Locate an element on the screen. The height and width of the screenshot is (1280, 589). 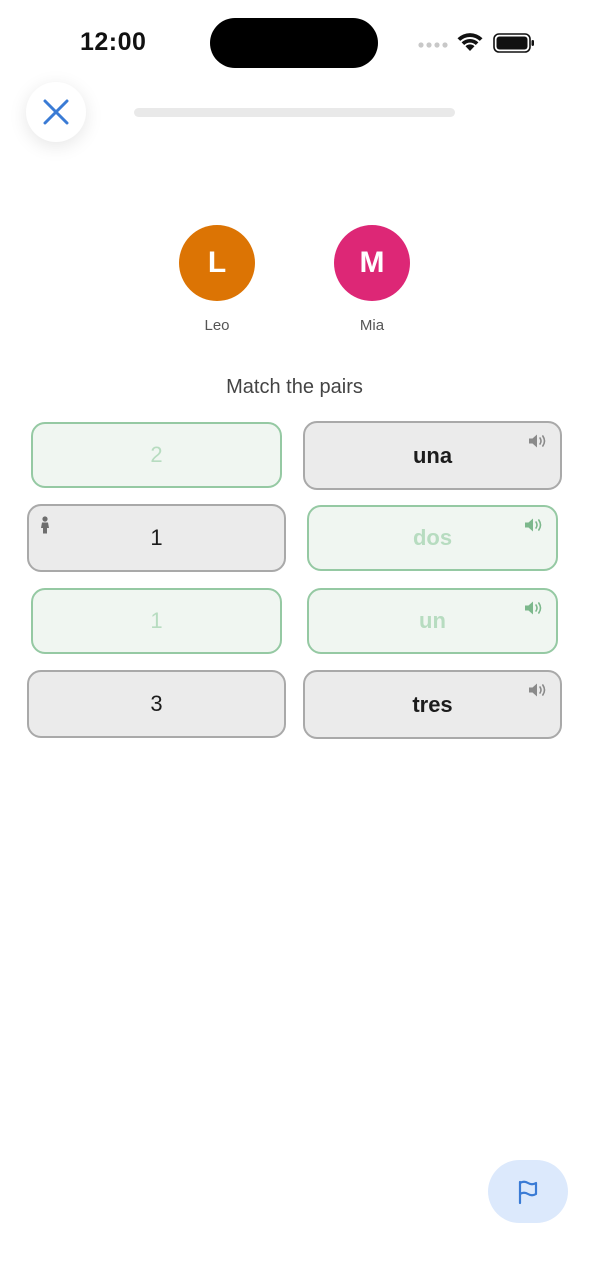
card-label: dos is located at coordinates (432, 537).